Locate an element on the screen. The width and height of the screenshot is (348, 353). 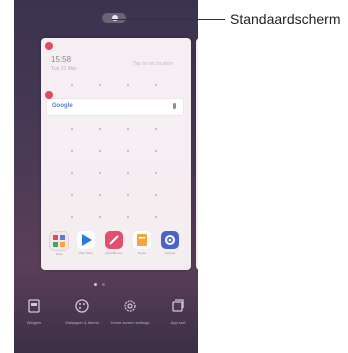
remove-widget-icon is located at coordinates (49, 95).